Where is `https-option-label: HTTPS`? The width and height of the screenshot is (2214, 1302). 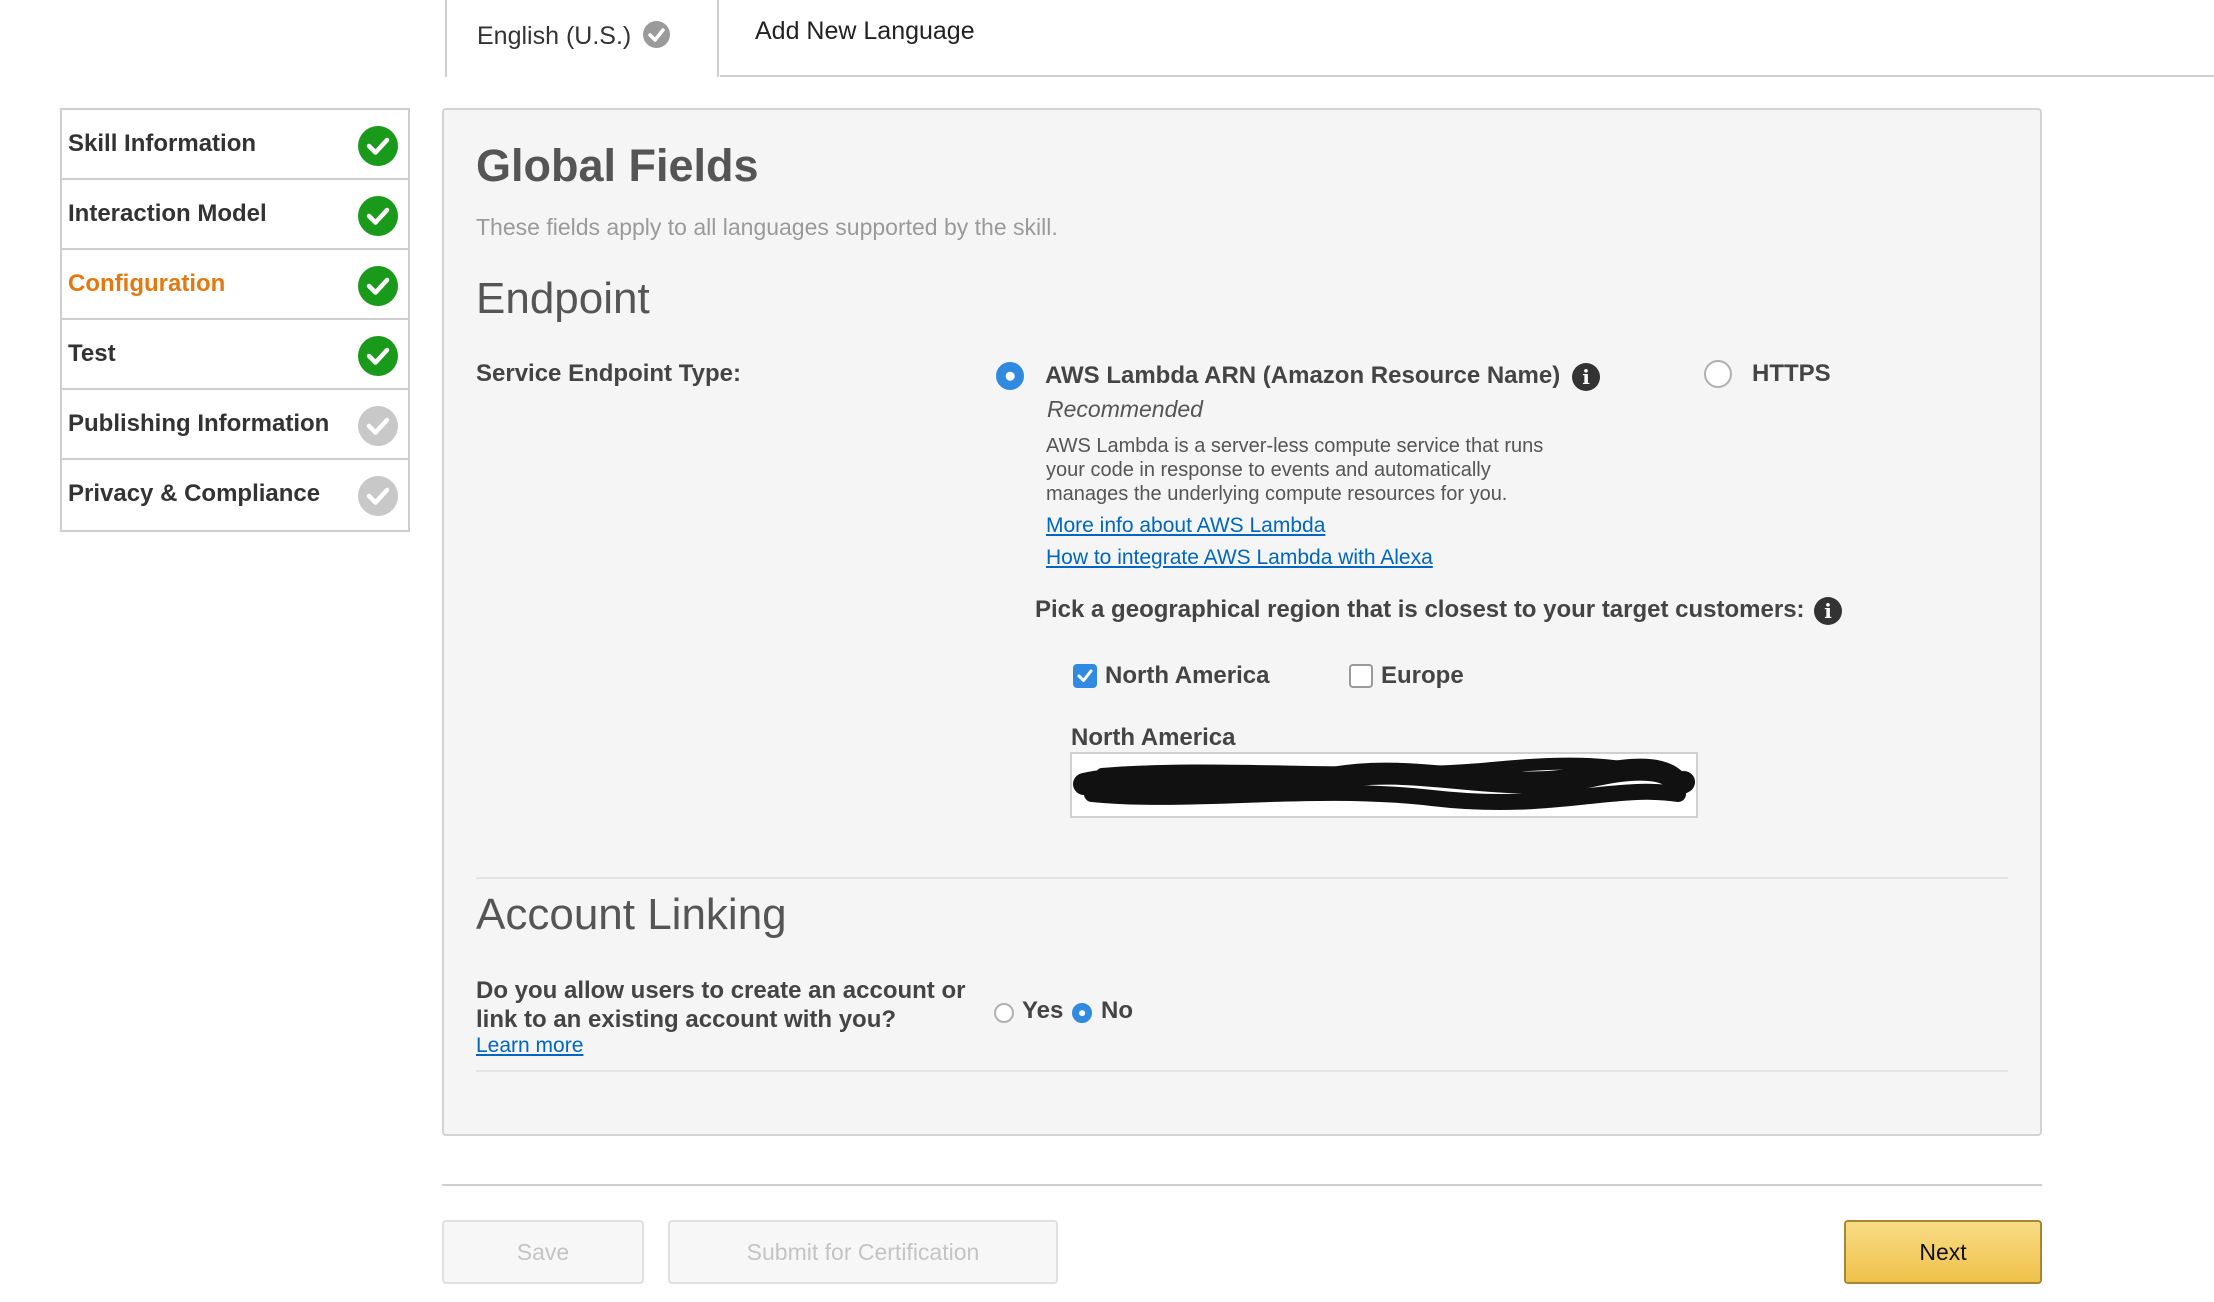 https-option-label: HTTPS is located at coordinates (1791, 374).